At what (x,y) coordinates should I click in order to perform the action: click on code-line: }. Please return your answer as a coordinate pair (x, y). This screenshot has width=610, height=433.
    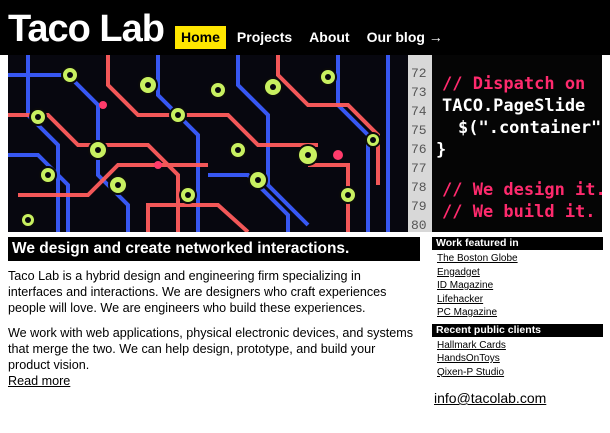
    Looking at the image, I should click on (441, 150).